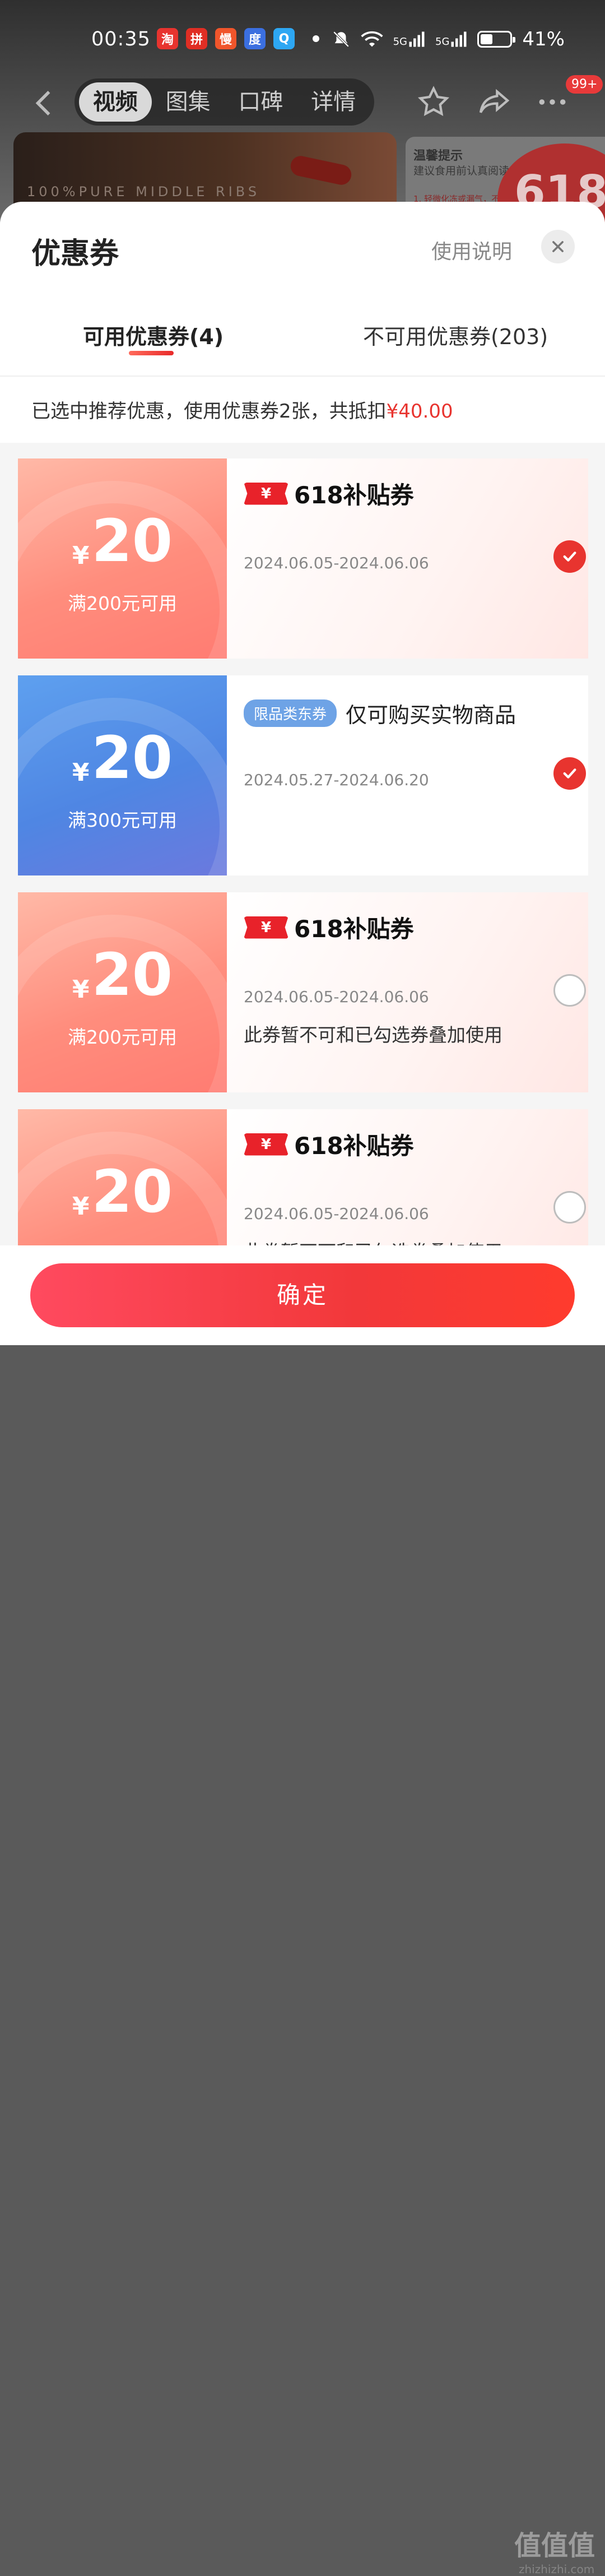 Image resolution: width=605 pixels, height=2576 pixels. I want to click on media-tabs: 视频 图集 口碑 详情, so click(225, 102).